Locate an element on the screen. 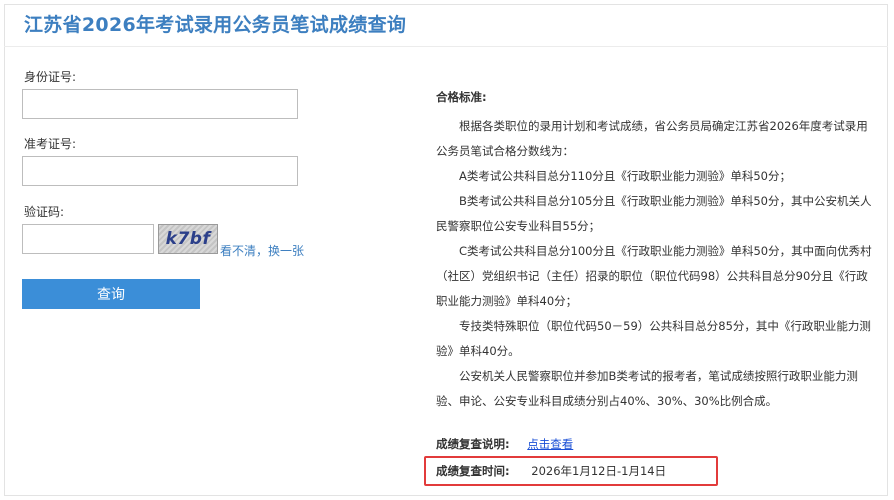  standards-paragraph: A类考试公共科目总分110分且《行政职业能力测验》单科50分； is located at coordinates (625, 176).